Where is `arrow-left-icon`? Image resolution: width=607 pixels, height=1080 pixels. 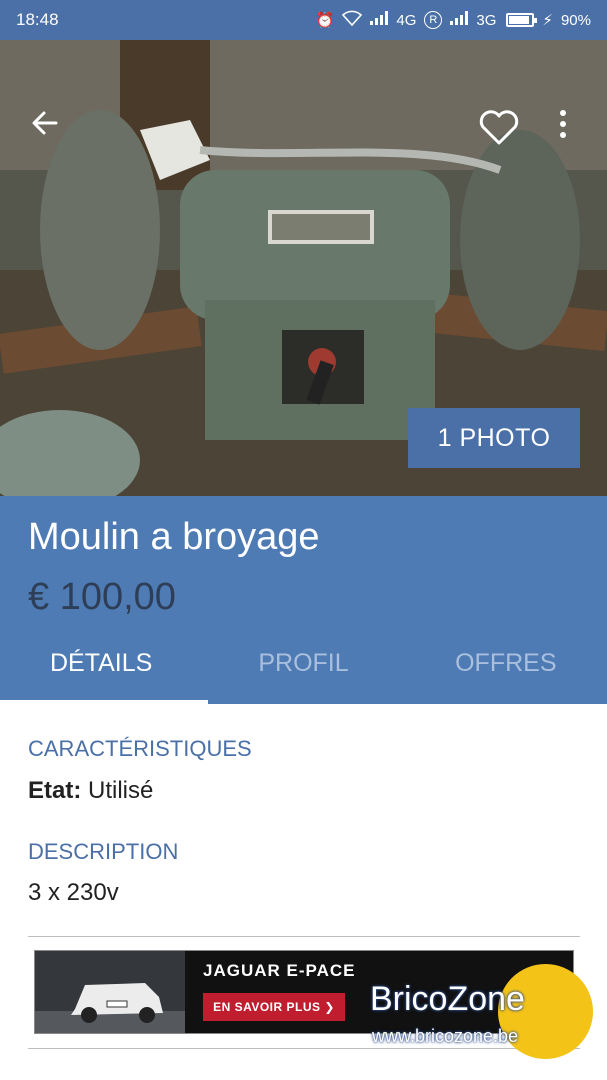
arrow-left-icon is located at coordinates (45, 123).